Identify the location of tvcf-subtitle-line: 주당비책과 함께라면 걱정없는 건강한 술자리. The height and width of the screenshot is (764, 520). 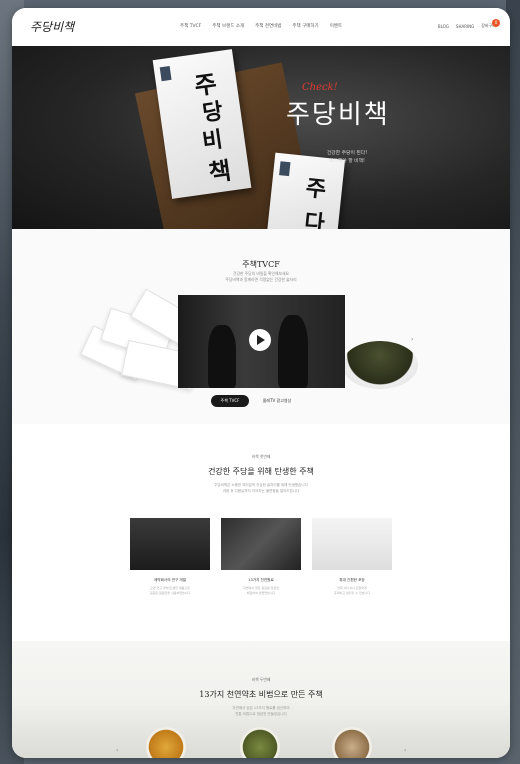
(261, 279).